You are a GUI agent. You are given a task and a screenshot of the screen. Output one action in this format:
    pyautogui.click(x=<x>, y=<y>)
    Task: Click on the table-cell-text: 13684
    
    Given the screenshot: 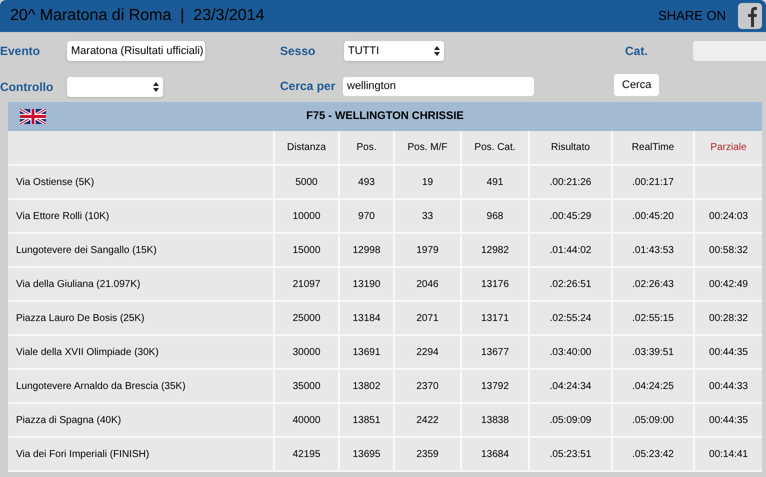 What is the action you would take?
    pyautogui.click(x=495, y=455)
    